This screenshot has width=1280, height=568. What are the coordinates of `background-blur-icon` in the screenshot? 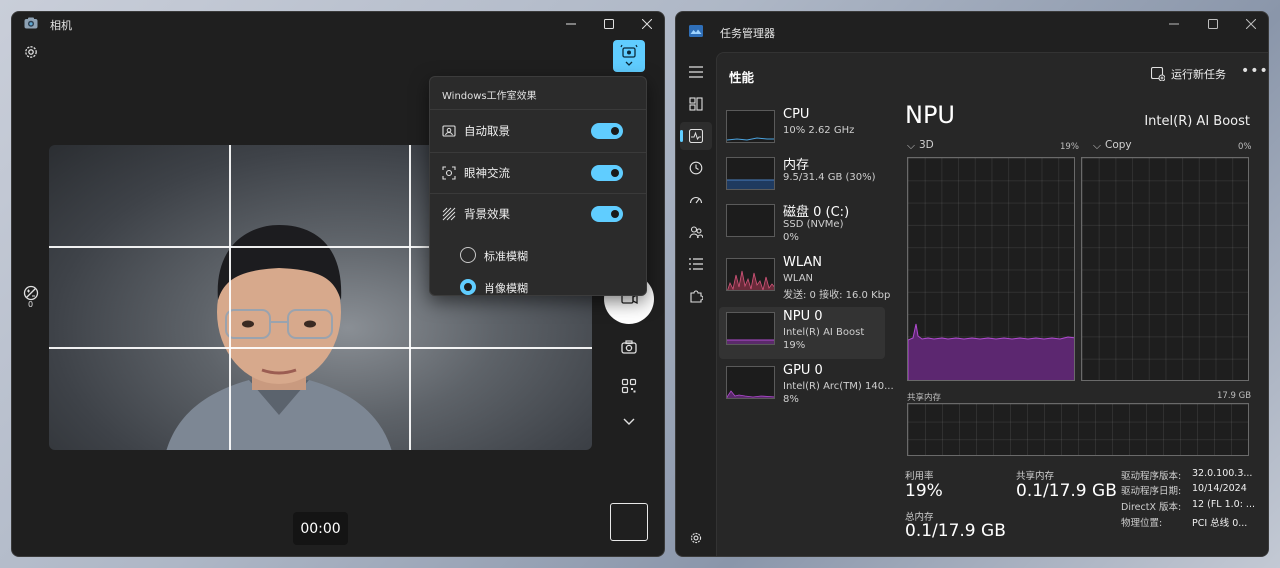 It's located at (449, 214).